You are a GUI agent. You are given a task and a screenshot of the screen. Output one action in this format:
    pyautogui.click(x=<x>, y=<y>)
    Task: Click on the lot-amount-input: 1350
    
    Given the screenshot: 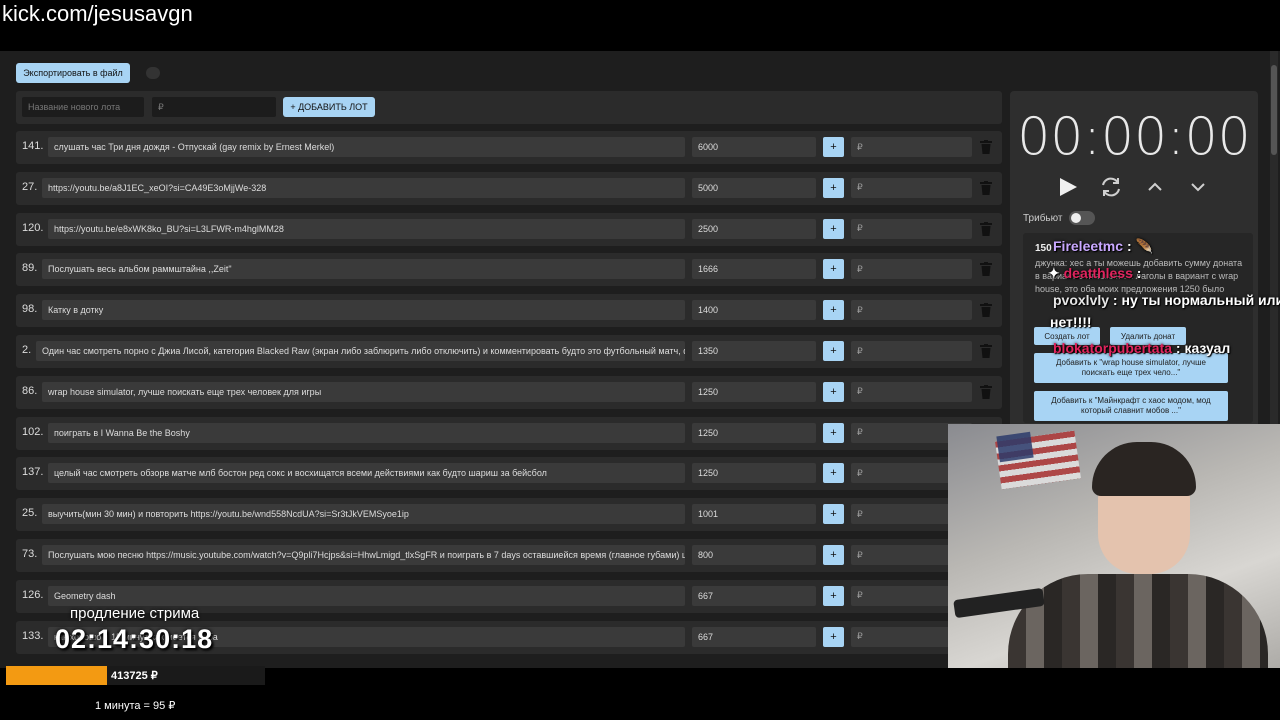 What is the action you would take?
    pyautogui.click(x=754, y=351)
    